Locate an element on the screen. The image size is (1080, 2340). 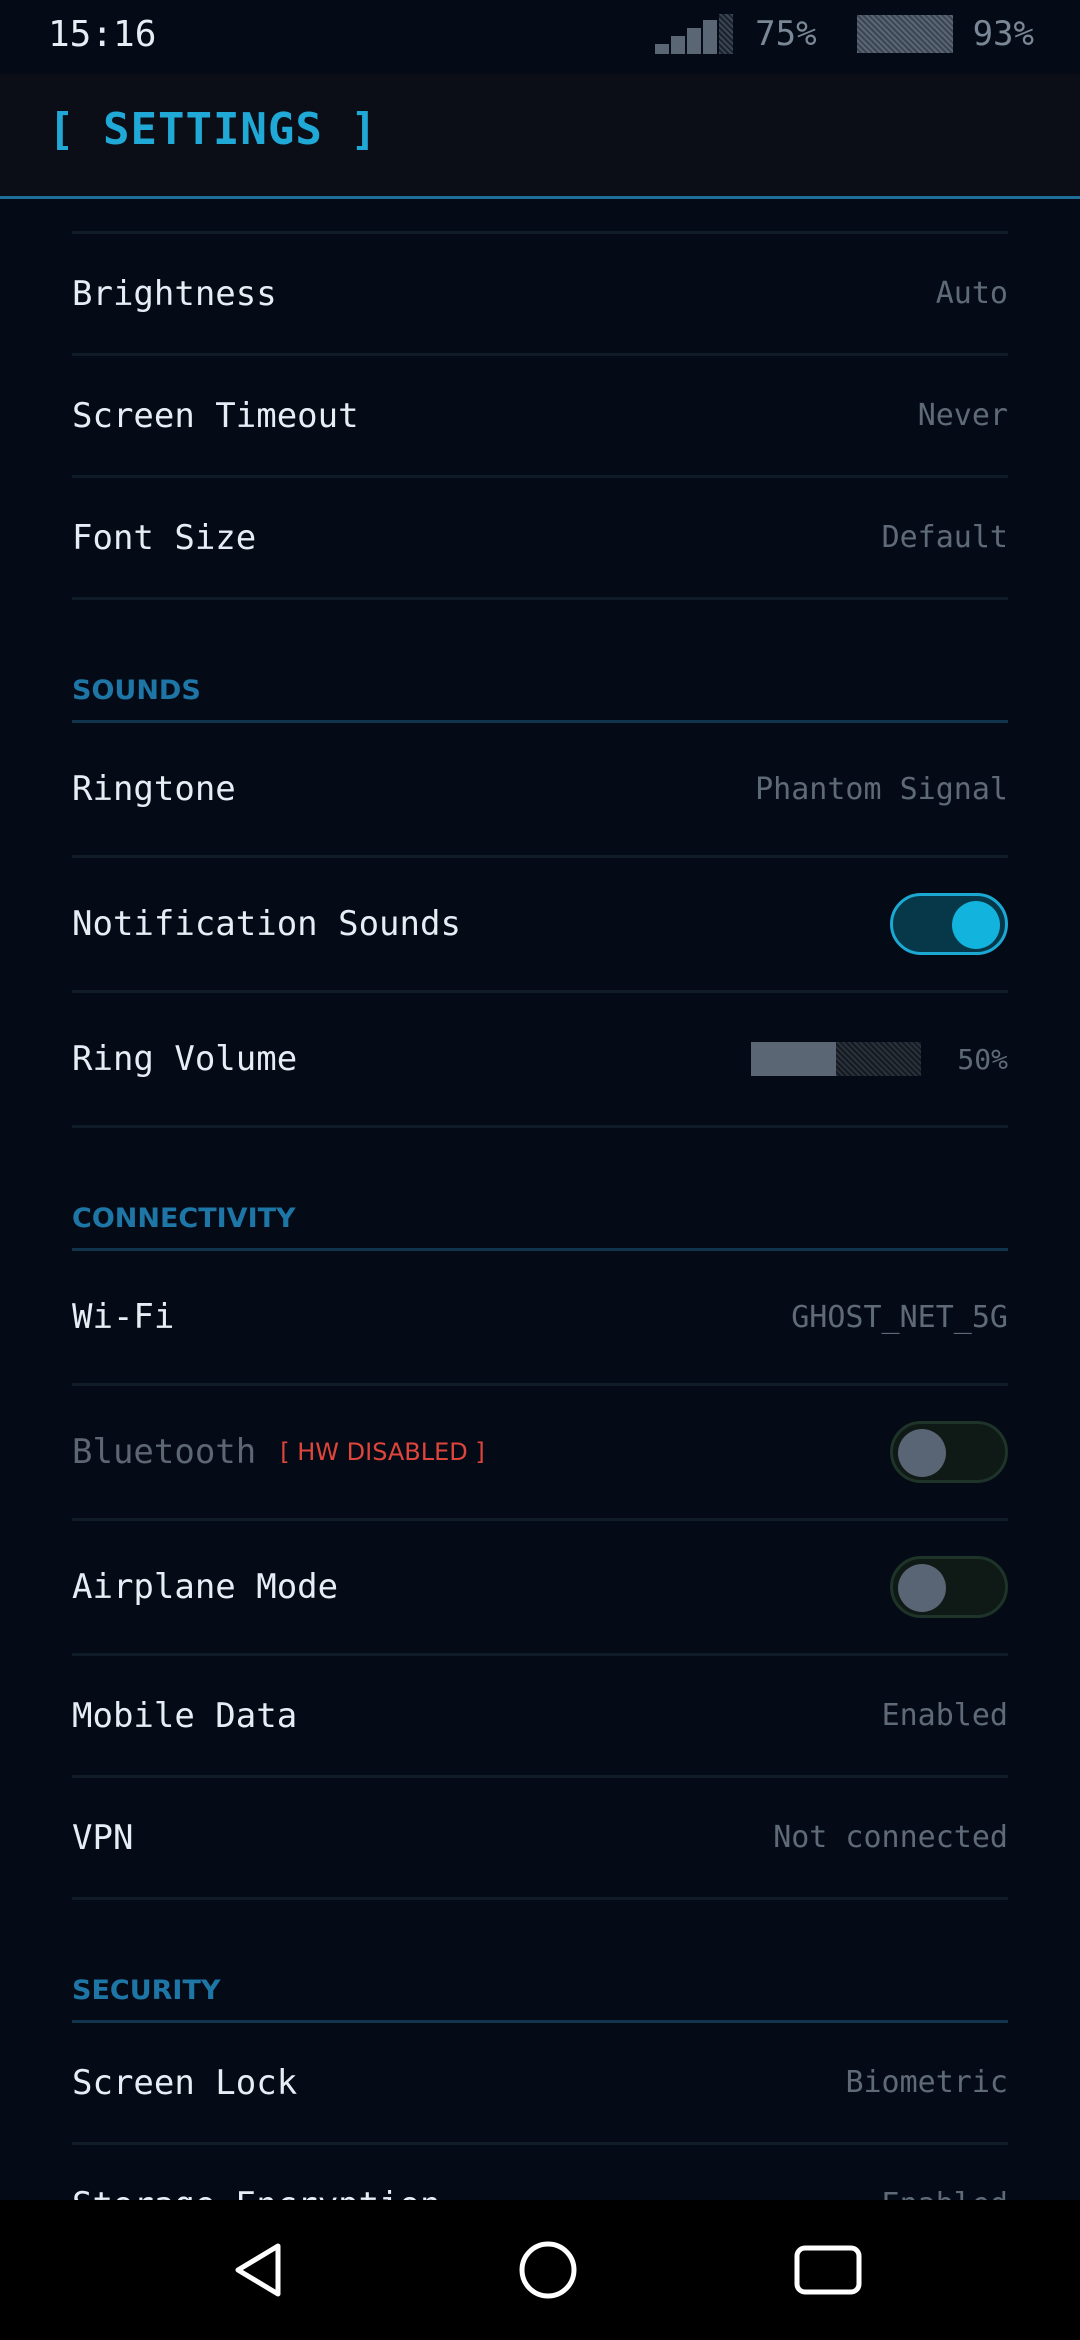
volume-fill is located at coordinates (794, 1059).